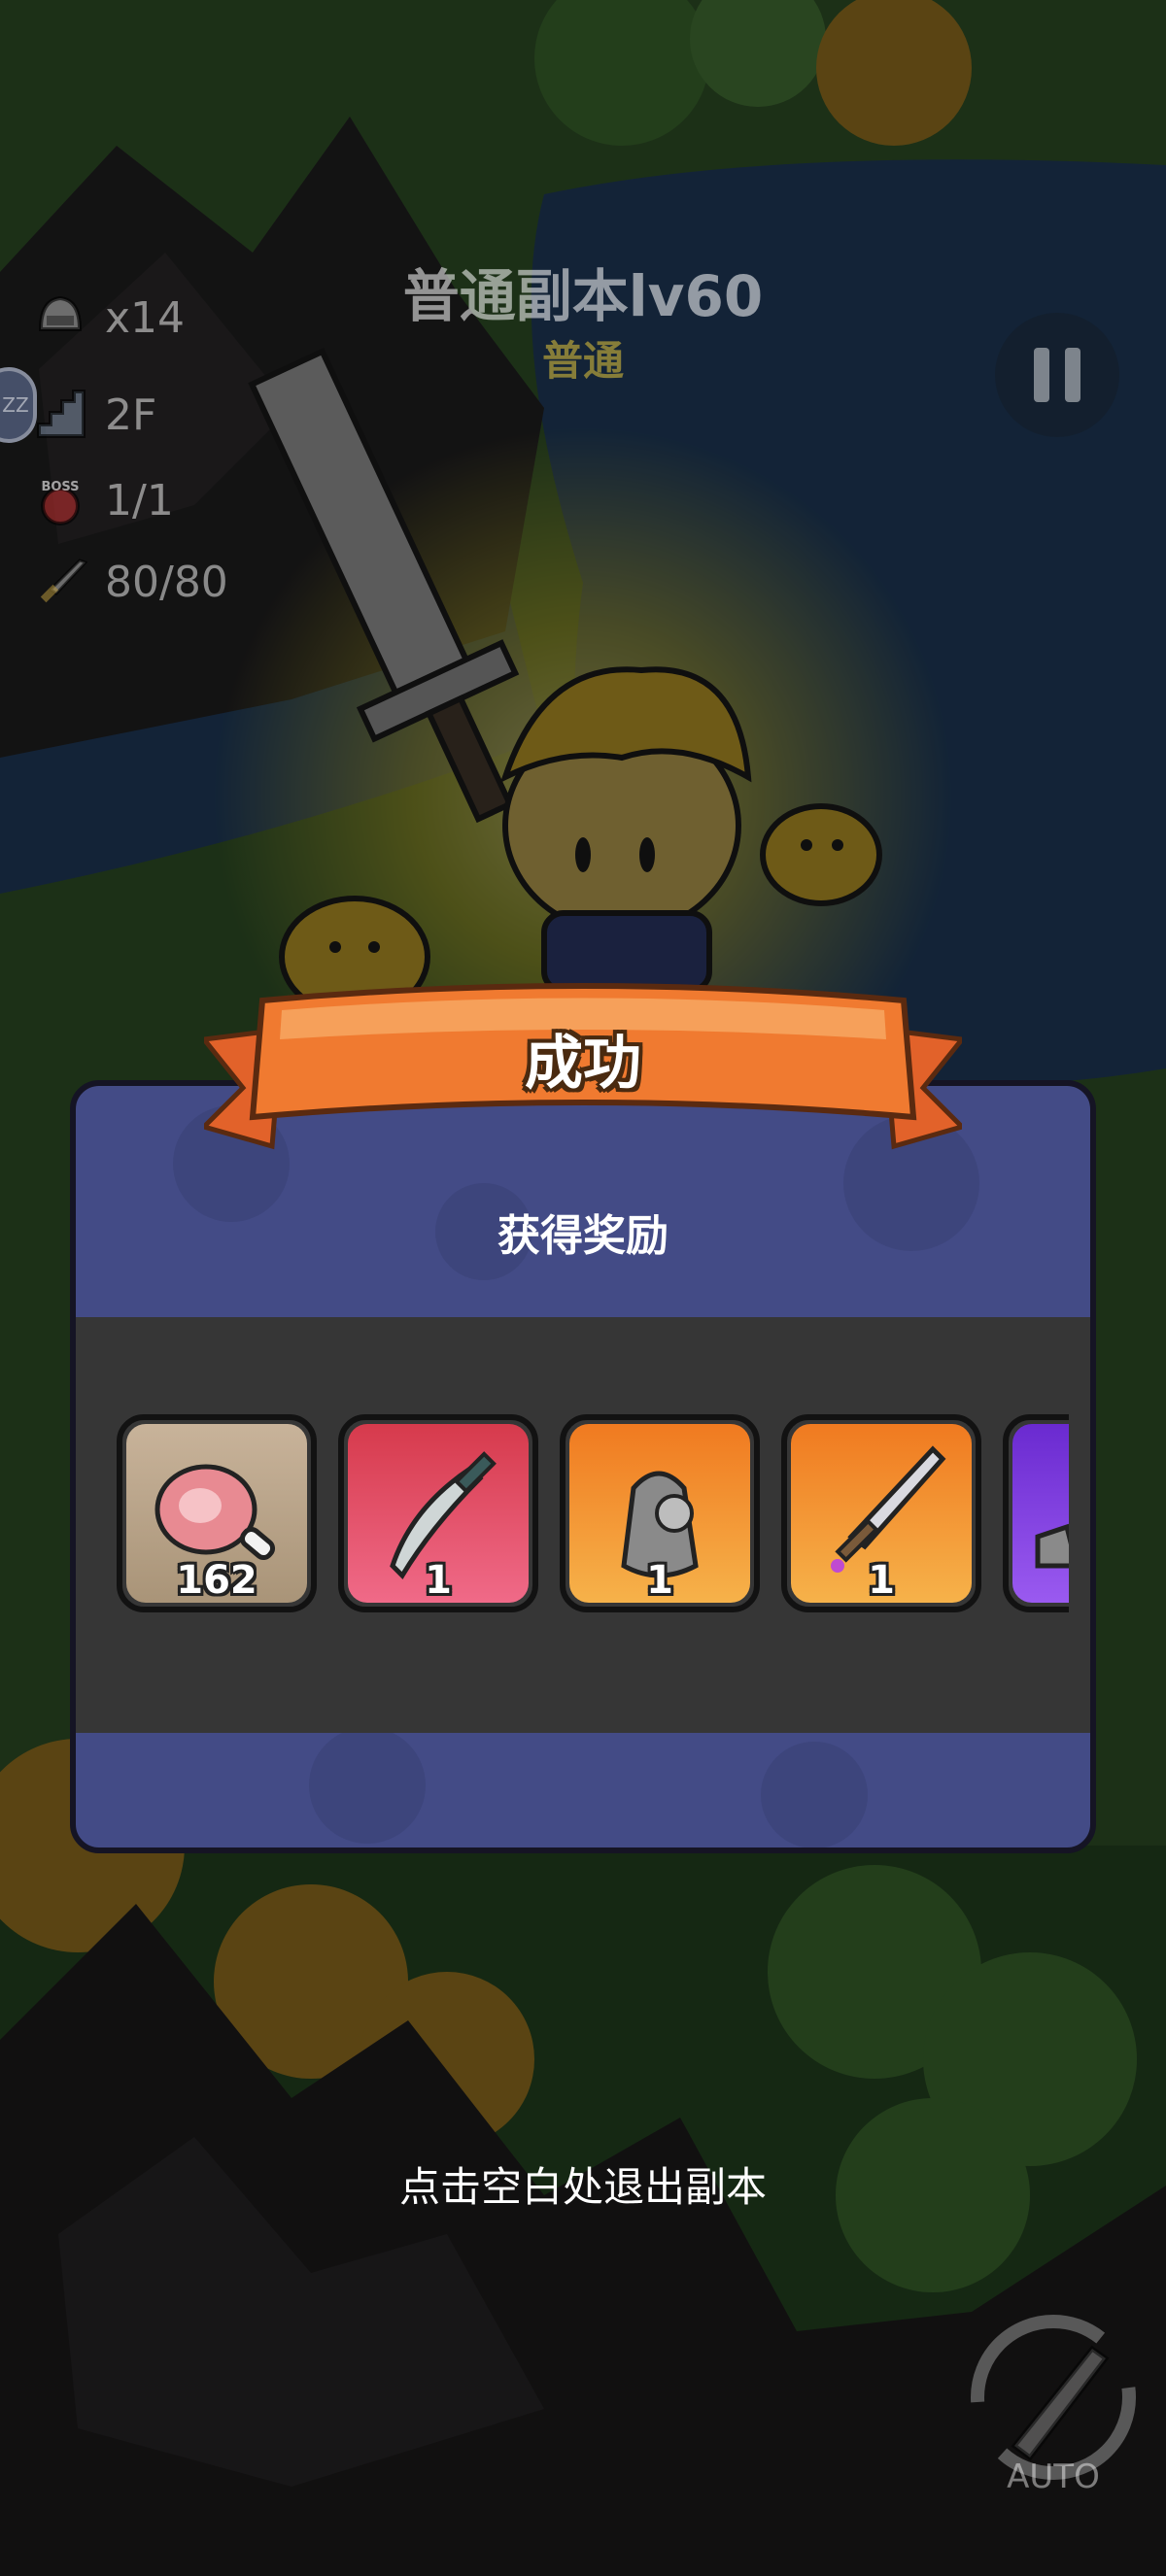 This screenshot has width=1166, height=2576. I want to click on reward-strip: 162 1 1 1, so click(583, 1525).